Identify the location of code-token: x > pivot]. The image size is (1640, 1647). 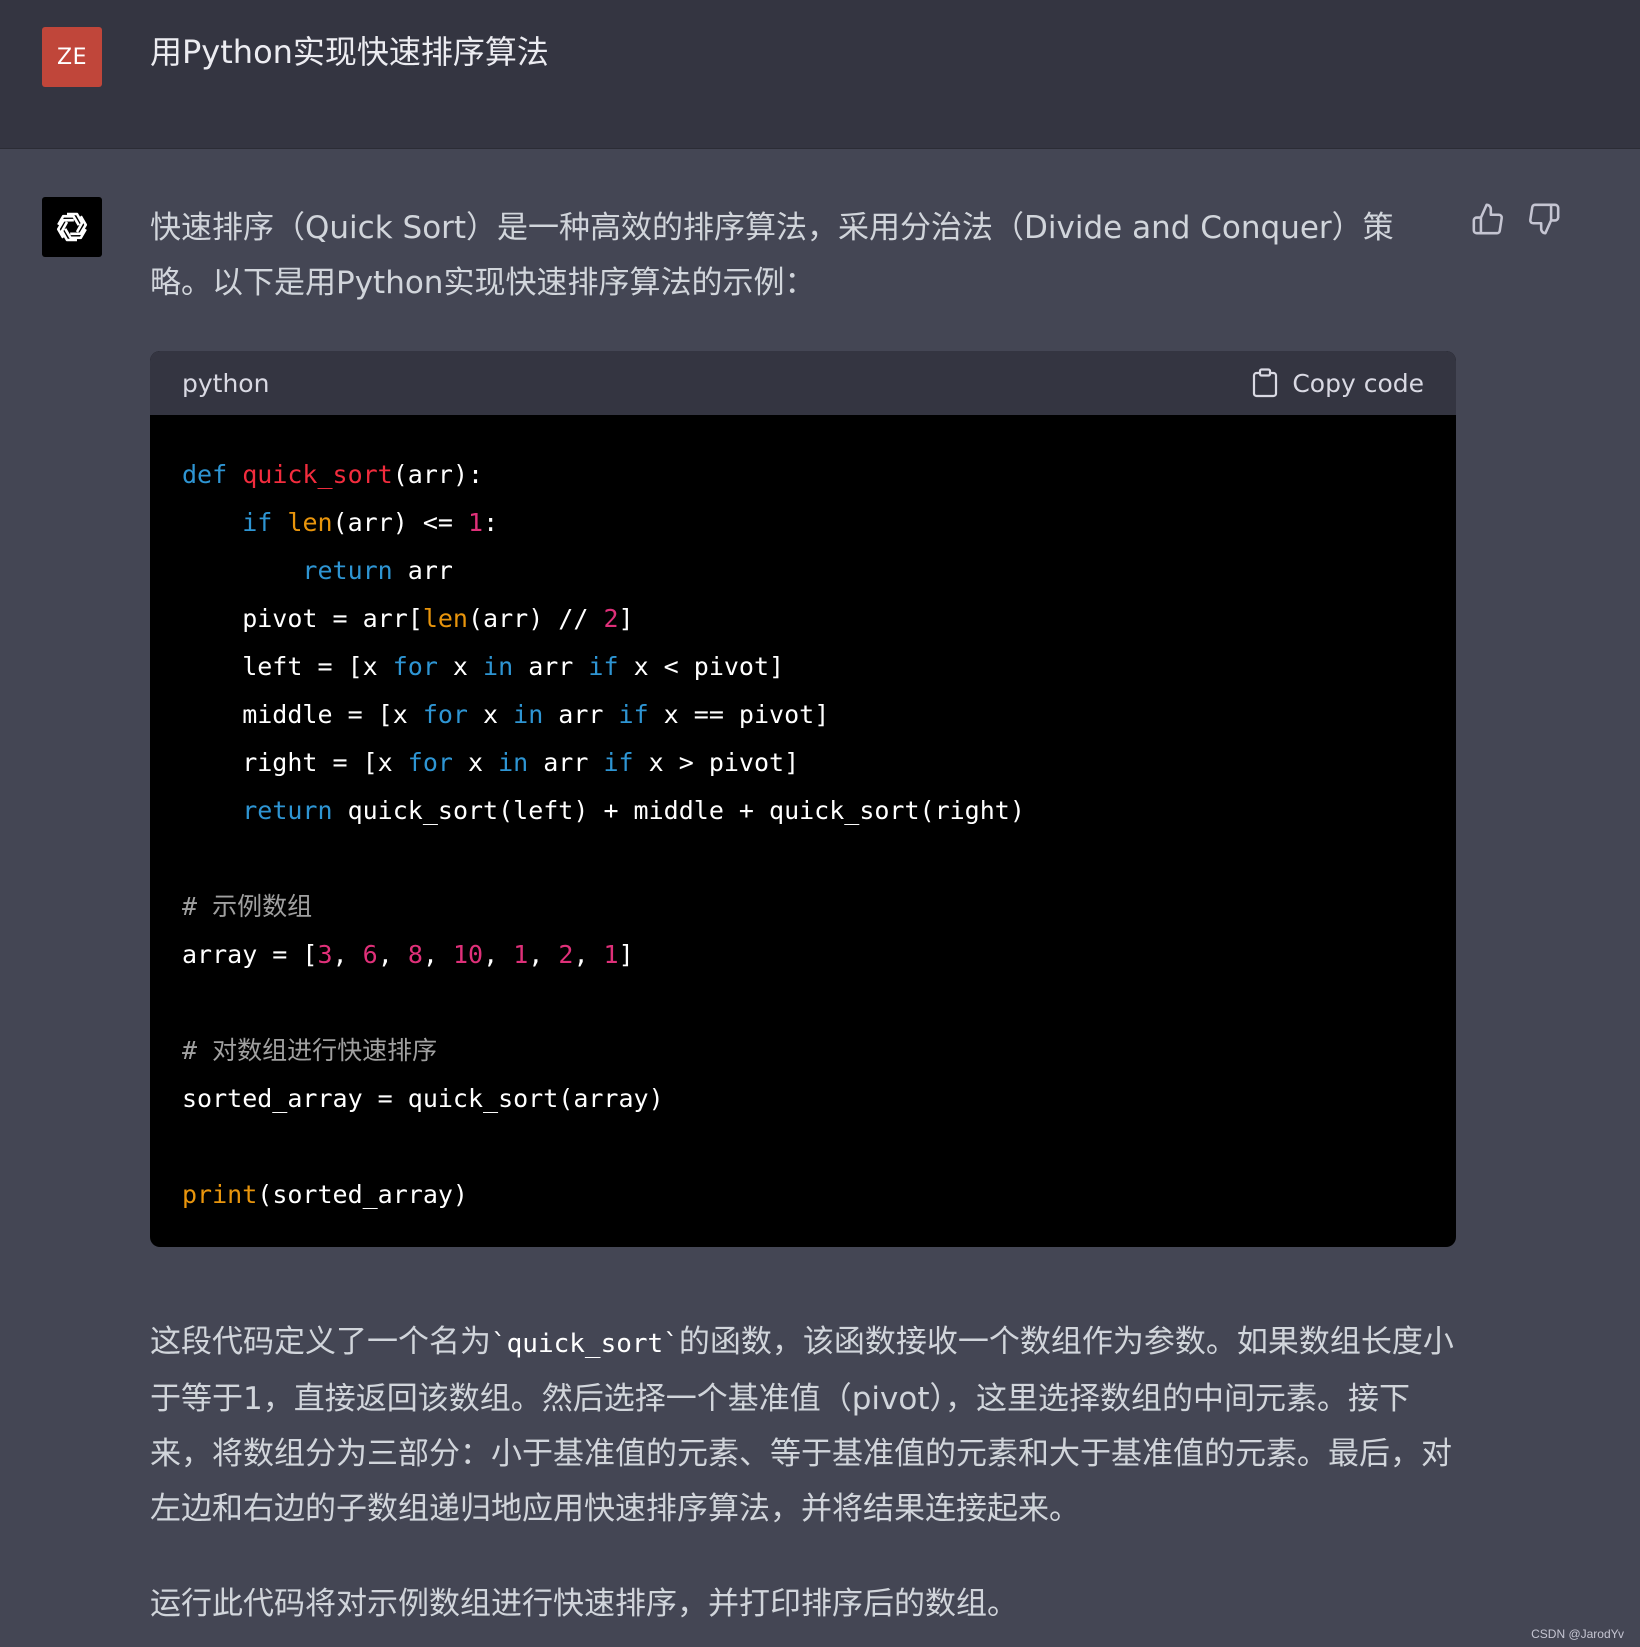
(716, 762).